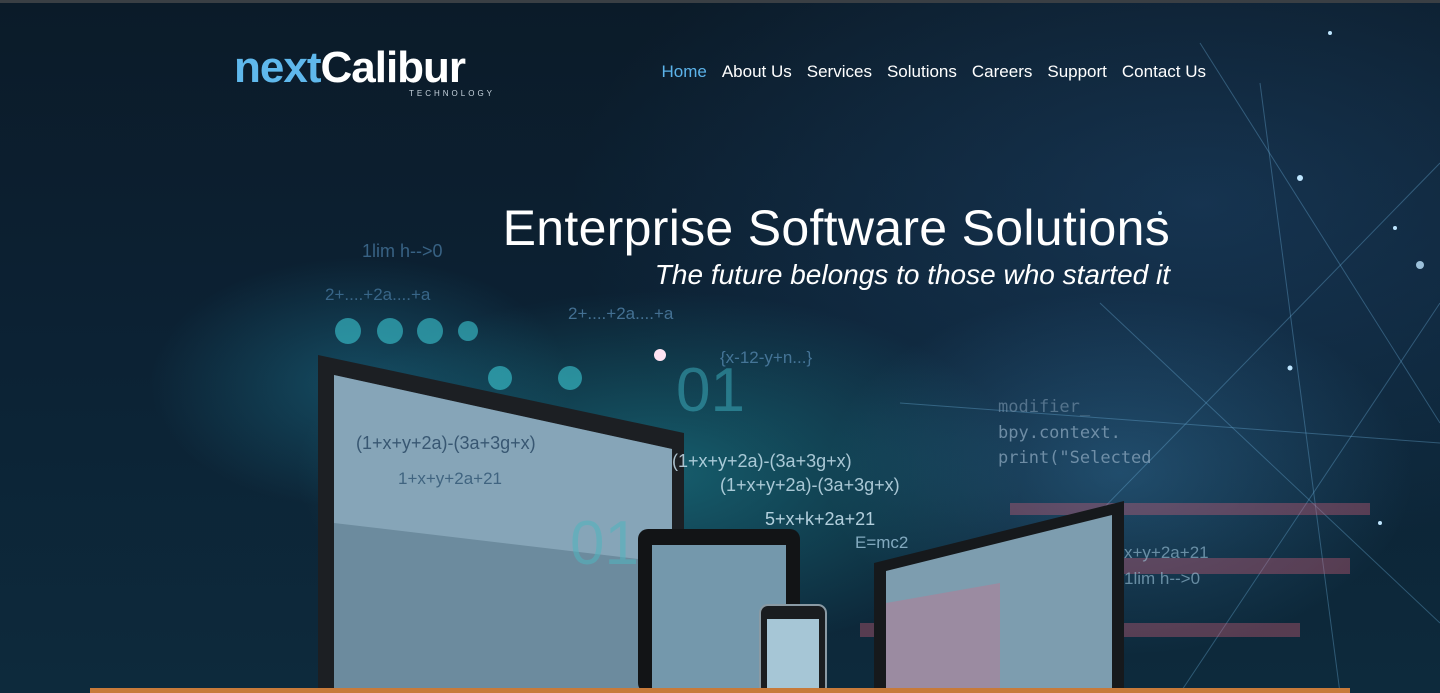 This screenshot has width=1440, height=693. Describe the element at coordinates (1059, 433) in the screenshot. I see `overlay-code-2: bpy.context.` at that location.